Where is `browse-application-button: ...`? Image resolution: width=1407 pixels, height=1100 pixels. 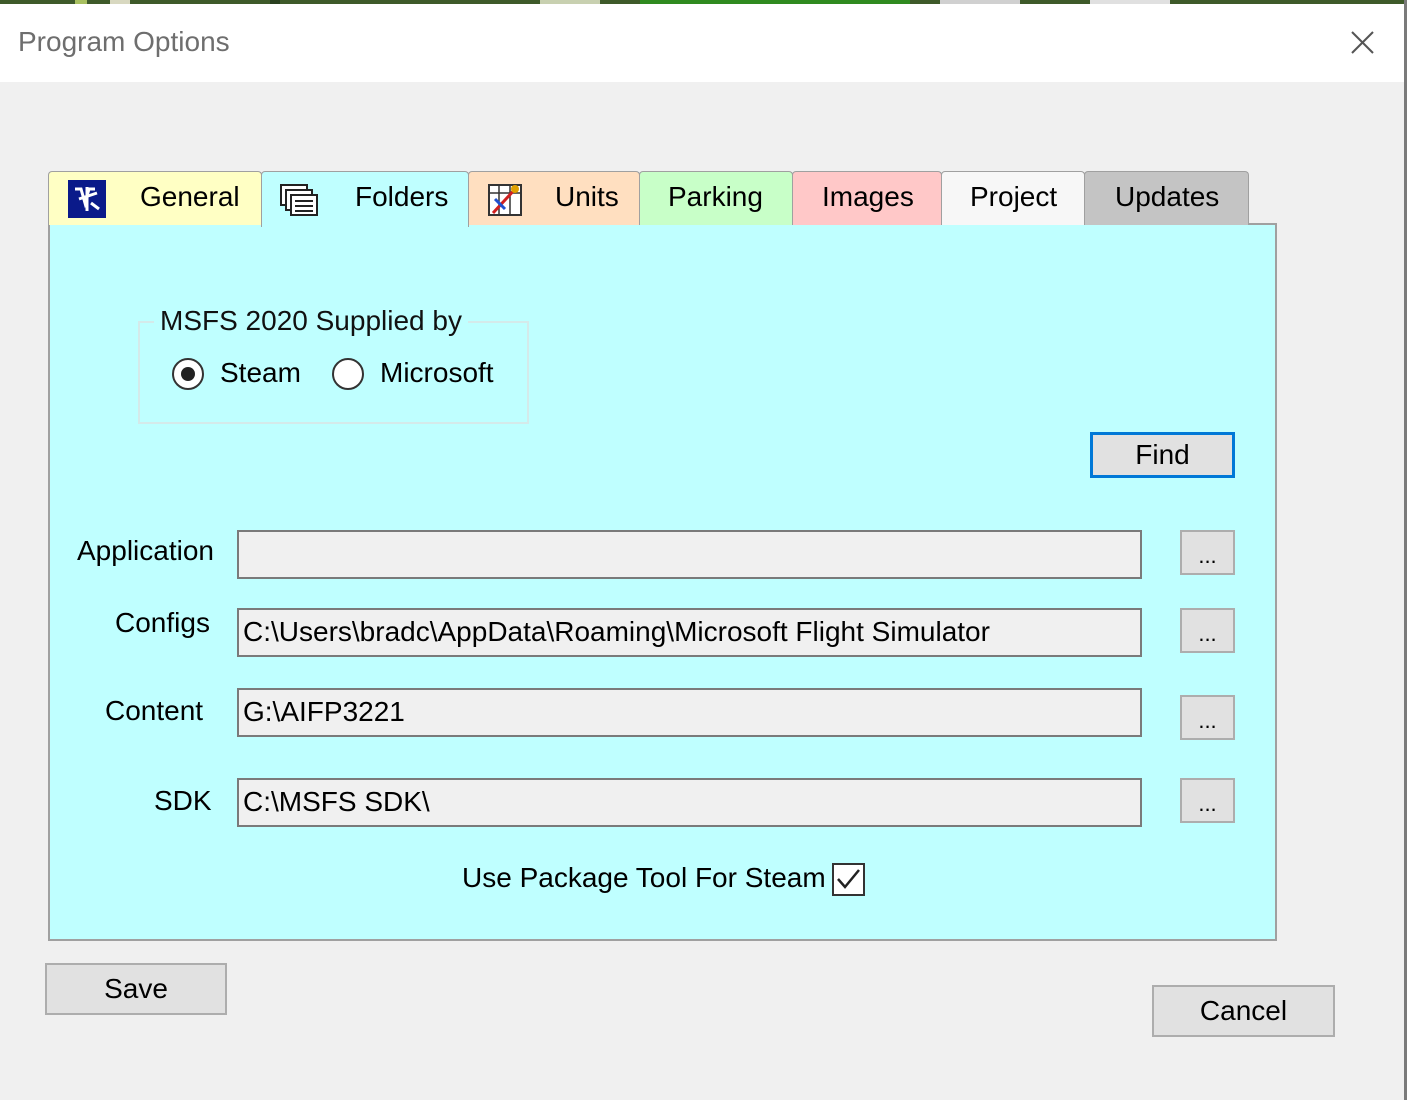 browse-application-button: ... is located at coordinates (1207, 552).